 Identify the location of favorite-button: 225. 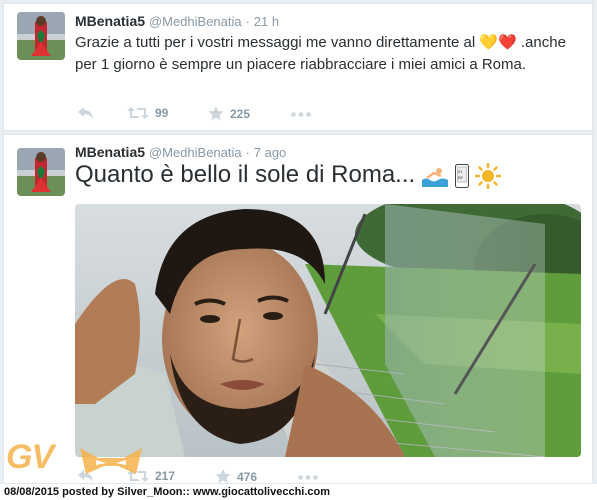
(229, 113).